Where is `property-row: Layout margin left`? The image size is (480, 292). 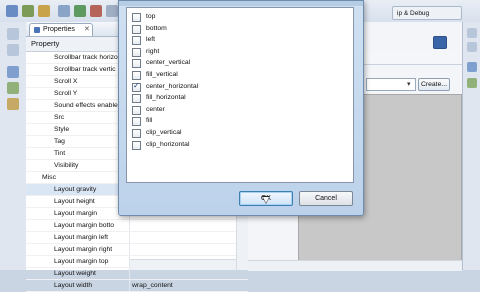 property-row: Layout margin left is located at coordinates (137, 238).